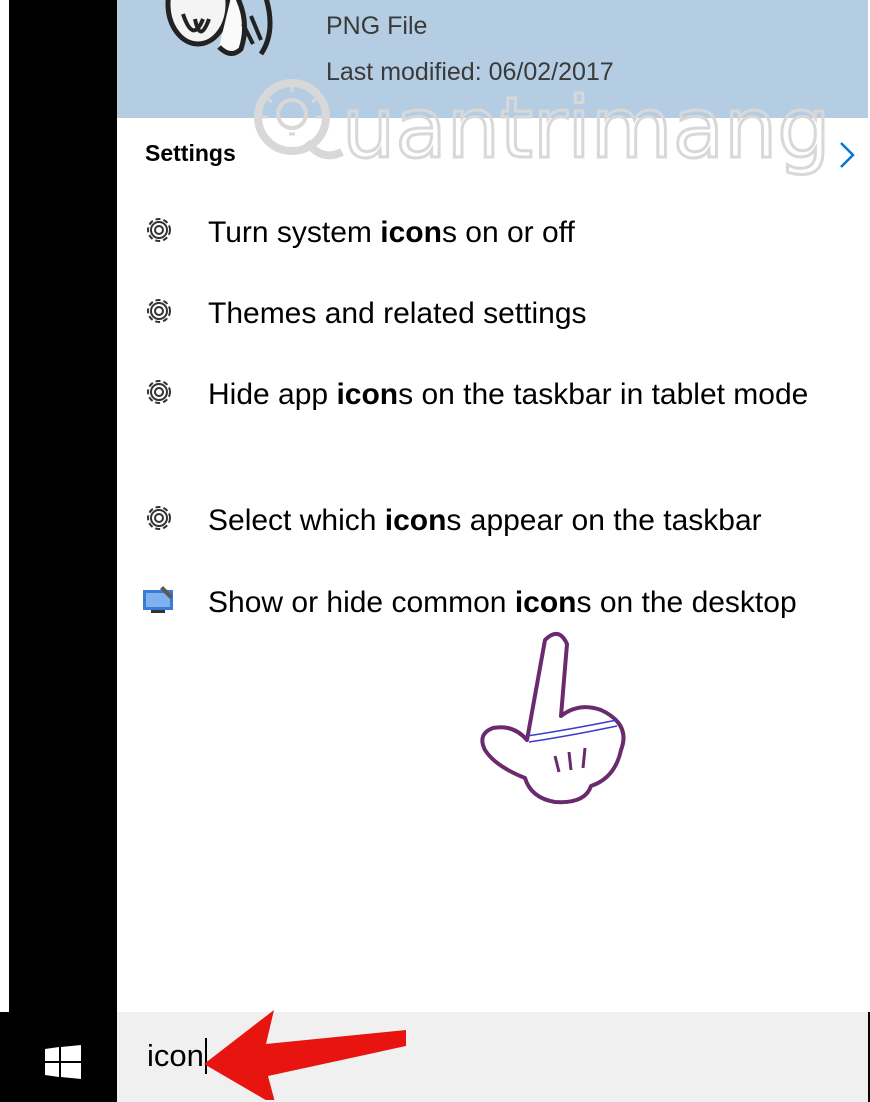  What do you see at coordinates (435, 1057) in the screenshot?
I see `taskbar: icon` at bounding box center [435, 1057].